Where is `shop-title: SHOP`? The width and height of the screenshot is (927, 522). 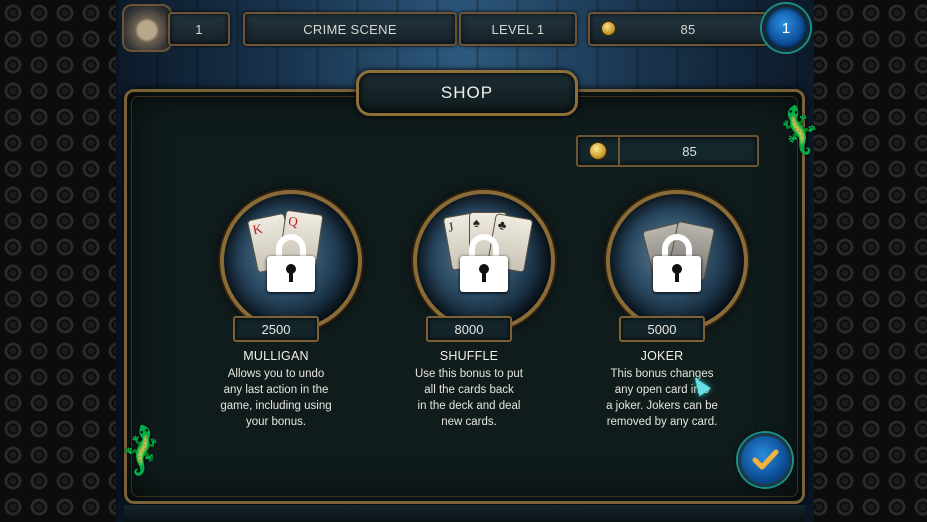 shop-title: SHOP is located at coordinates (467, 92).